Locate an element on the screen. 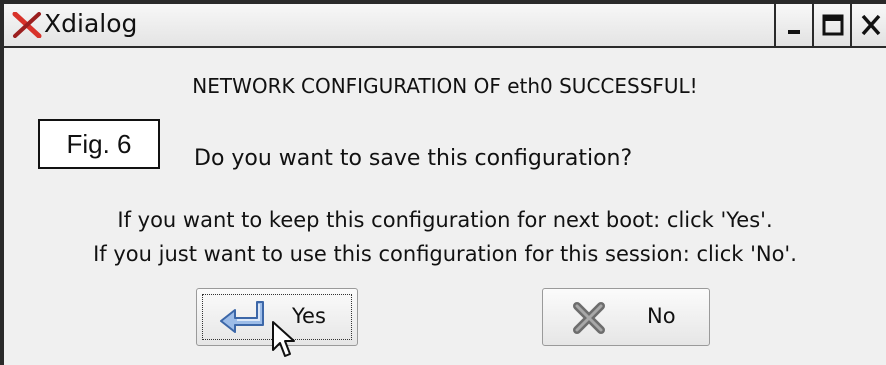 The width and height of the screenshot is (886, 365). dialog-question: Do you want to save this configuration? is located at coordinates (413, 158).